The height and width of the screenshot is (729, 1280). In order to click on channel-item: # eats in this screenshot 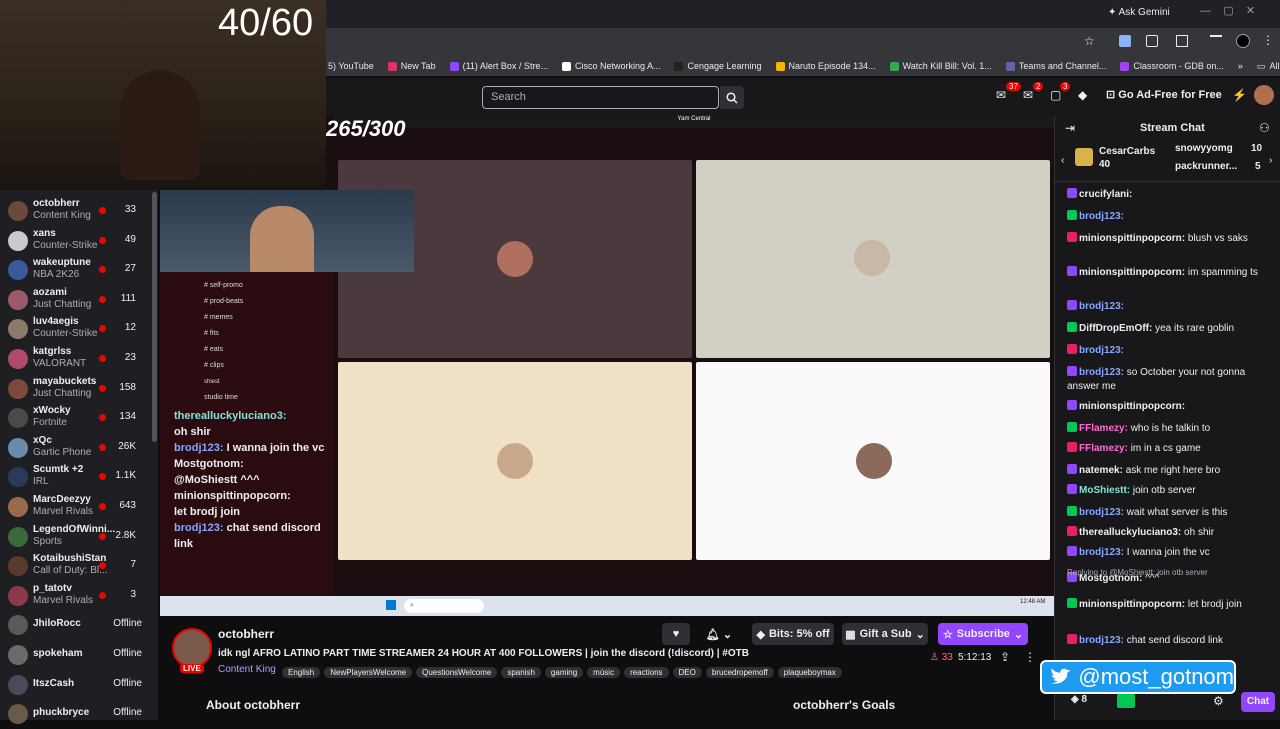, I will do `click(223, 350)`.